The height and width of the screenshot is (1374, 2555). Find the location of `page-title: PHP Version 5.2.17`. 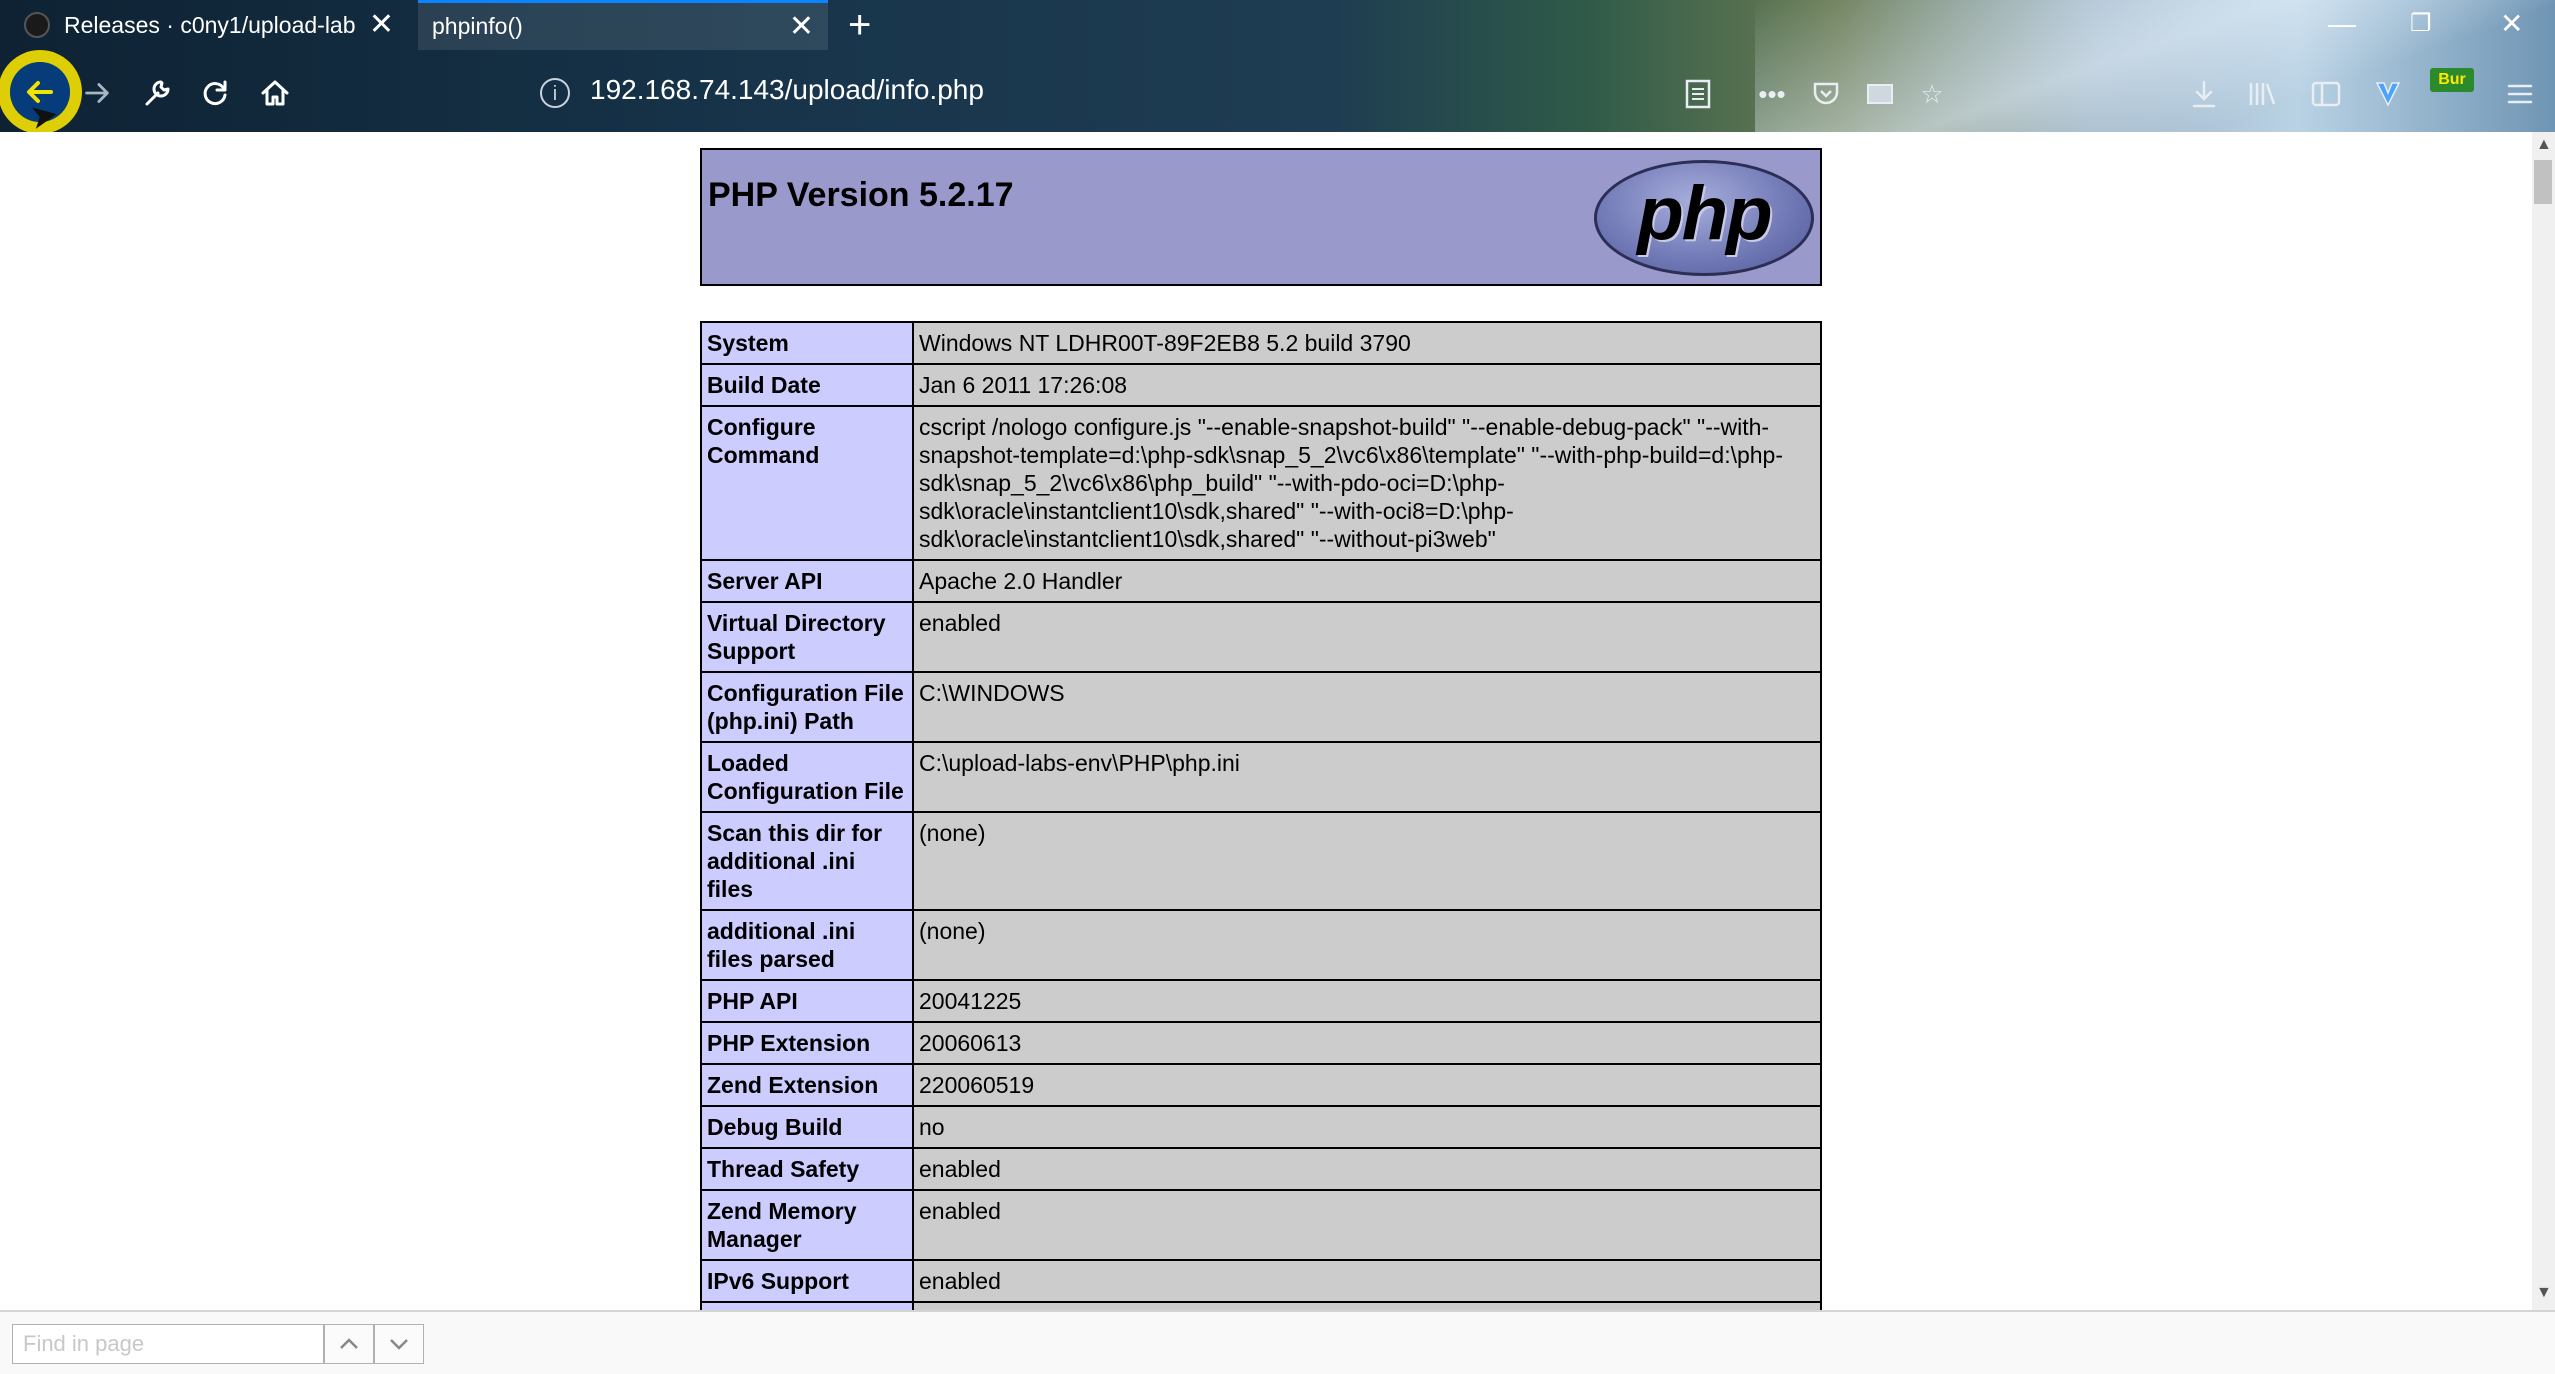

page-title: PHP Version 5.2.17 is located at coordinates (861, 195).